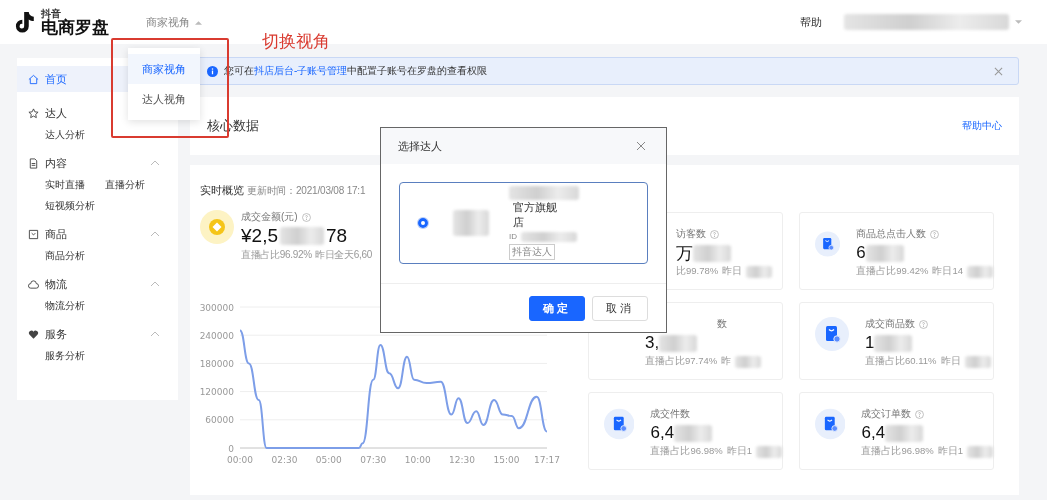  Describe the element at coordinates (947, 271) in the screenshot. I see `yesterday-value: 昨日14` at that location.